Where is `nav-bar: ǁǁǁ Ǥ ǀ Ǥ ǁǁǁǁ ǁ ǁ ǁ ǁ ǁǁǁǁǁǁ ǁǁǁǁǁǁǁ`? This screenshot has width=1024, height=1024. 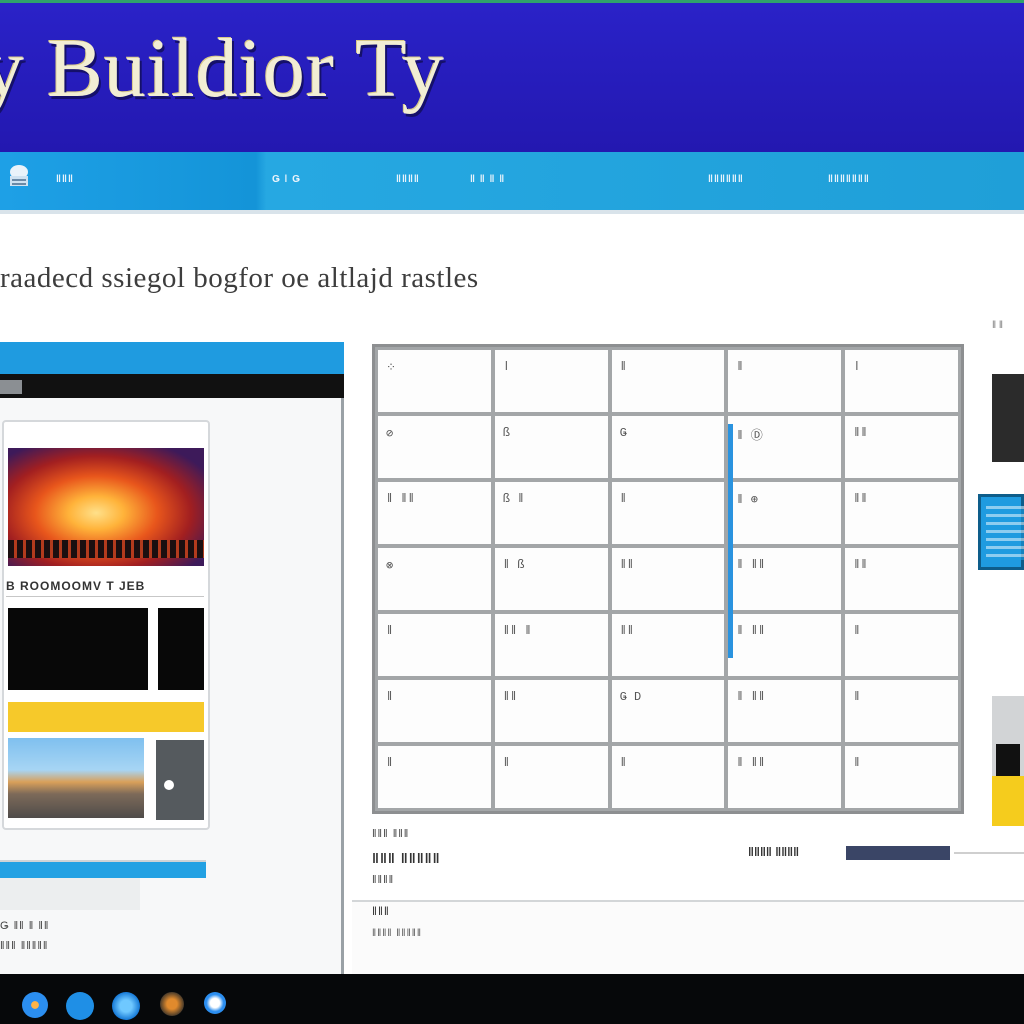 nav-bar: ǁǁǁ Ǥ ǀ Ǥ ǁǁǁǁ ǁ ǁ ǁ ǁ ǁǁǁǁǁǁ ǁǁǁǁǁǁǁ is located at coordinates (512, 183).